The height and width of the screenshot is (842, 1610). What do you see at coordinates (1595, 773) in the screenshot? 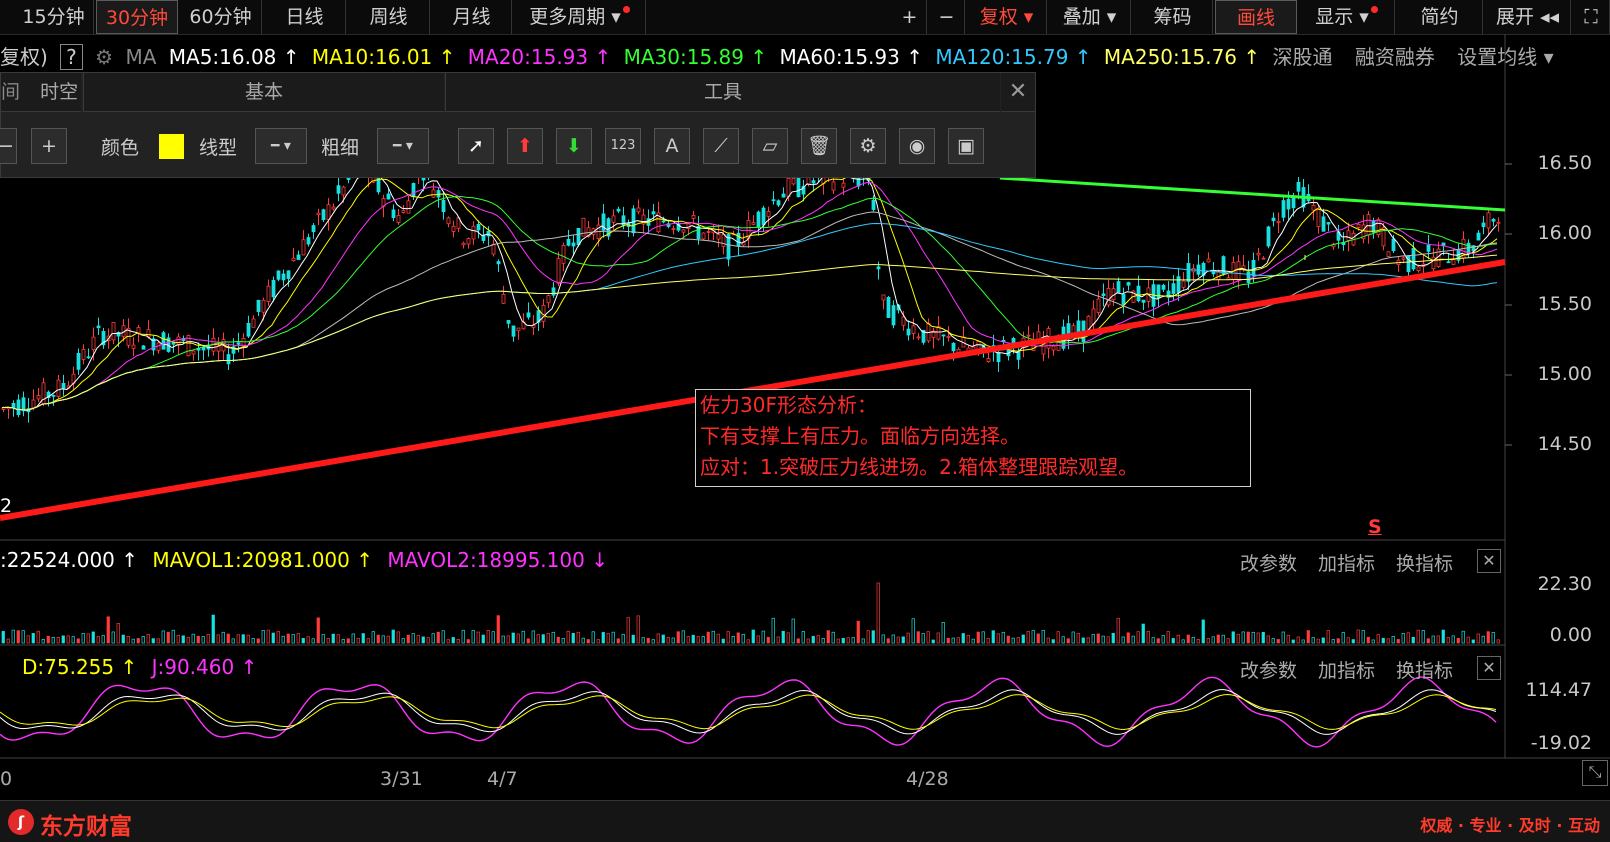
I see `resize-corner-icon: ⤡` at bounding box center [1595, 773].